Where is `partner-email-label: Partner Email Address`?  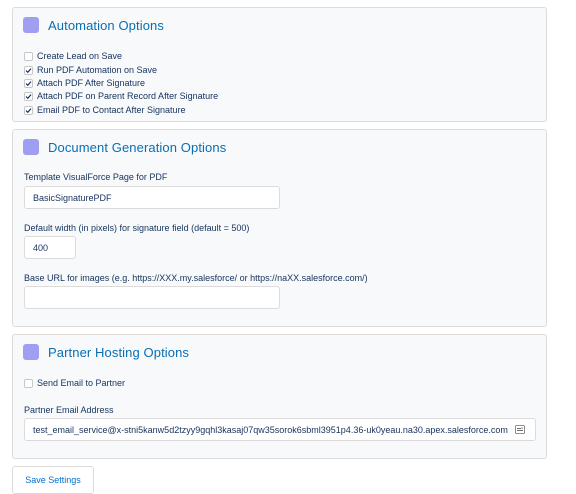 partner-email-label: Partner Email Address is located at coordinates (69, 410).